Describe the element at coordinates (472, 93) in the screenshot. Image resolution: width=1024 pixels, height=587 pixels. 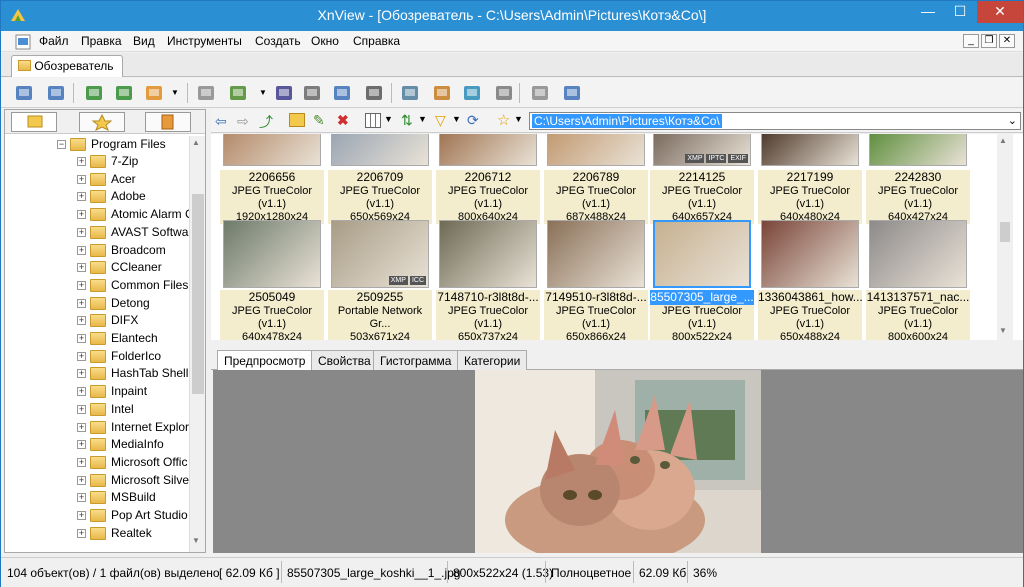
I see `globe-icon` at that location.